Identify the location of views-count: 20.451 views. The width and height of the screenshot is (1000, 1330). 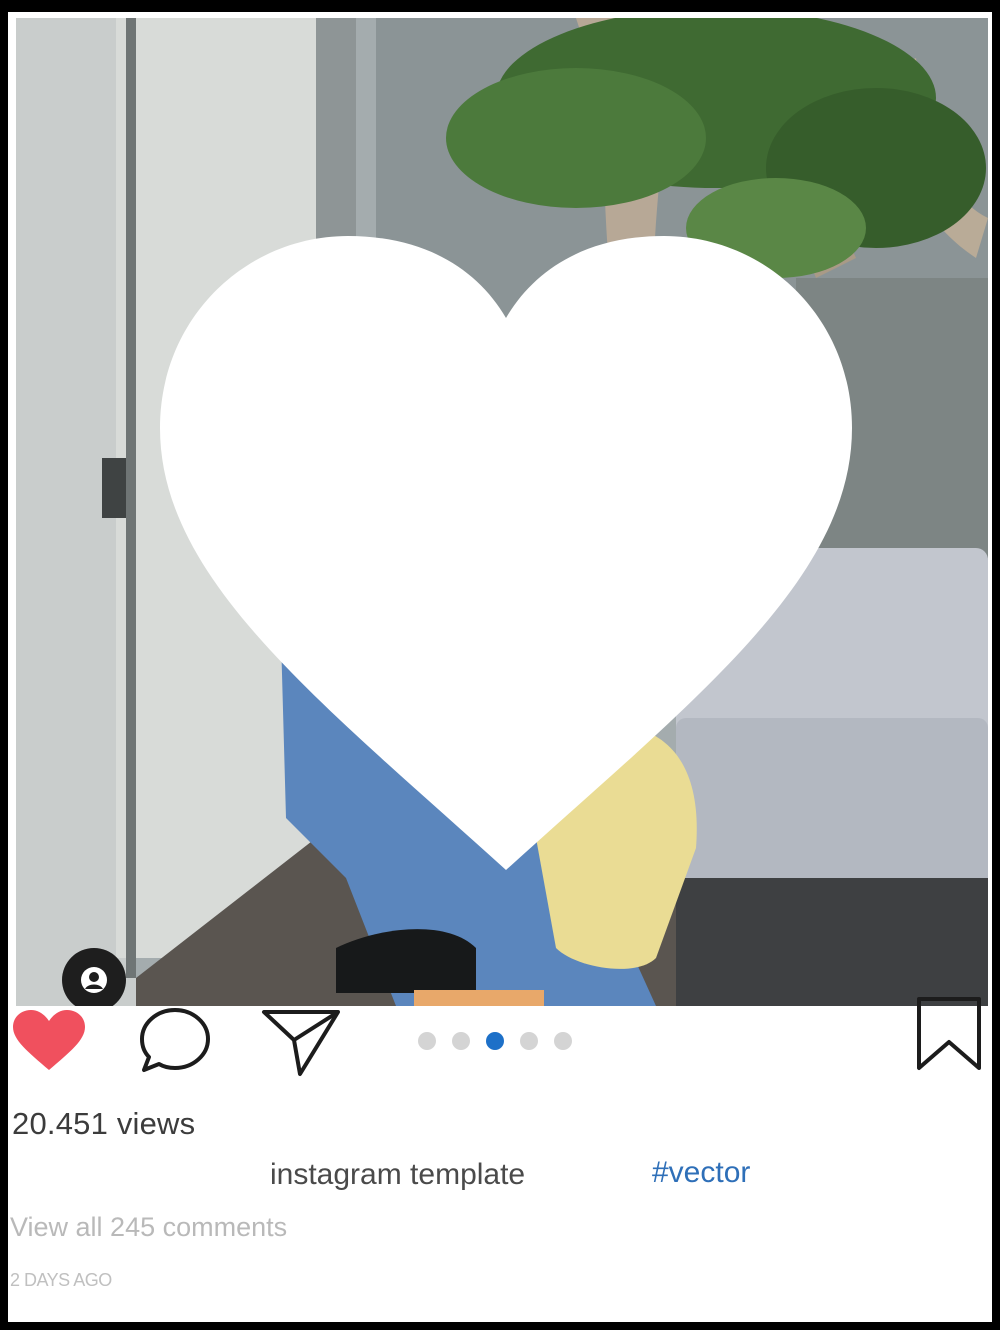
(104, 1123).